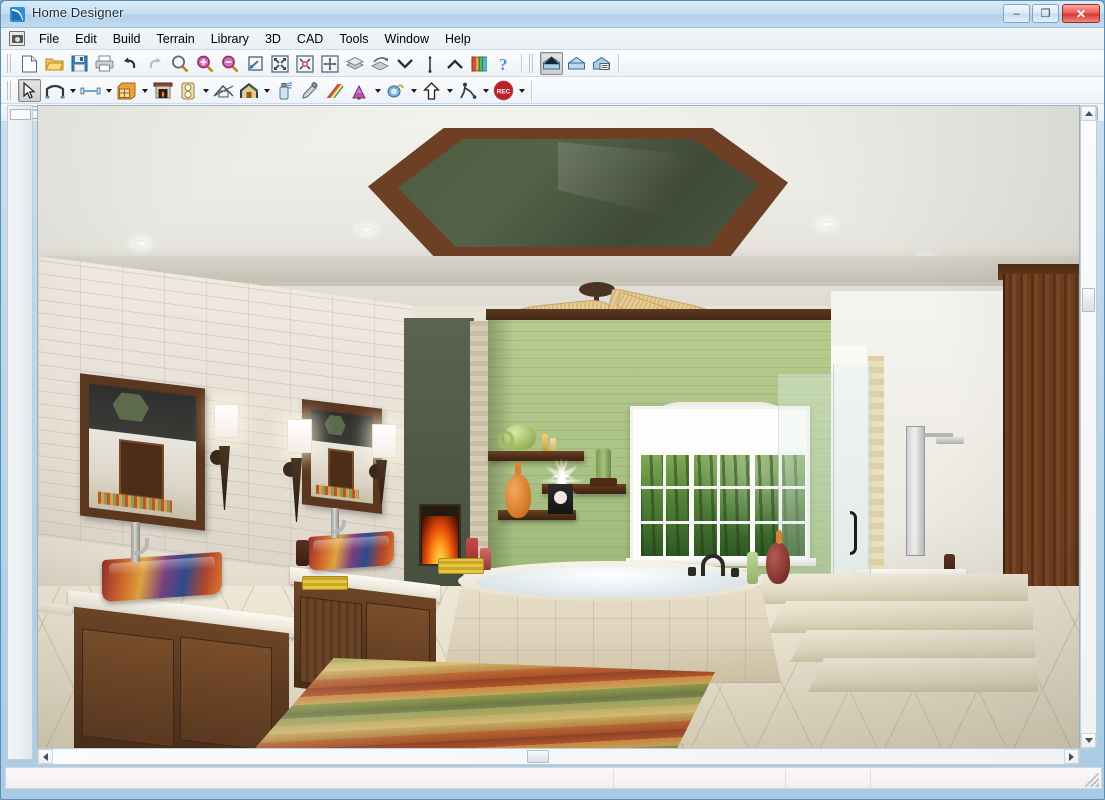 This screenshot has height=800, width=1105. I want to click on camera-view-icon, so click(551, 63).